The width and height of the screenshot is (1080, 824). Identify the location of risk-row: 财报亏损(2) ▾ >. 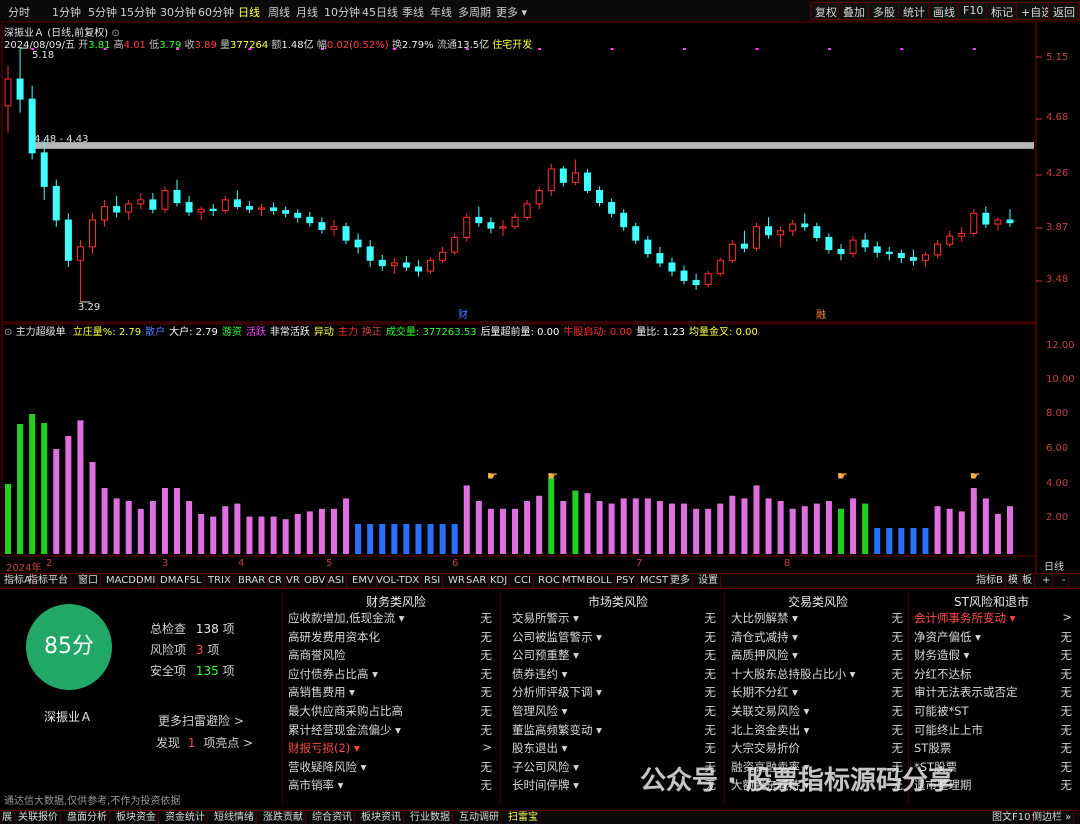
(390, 747).